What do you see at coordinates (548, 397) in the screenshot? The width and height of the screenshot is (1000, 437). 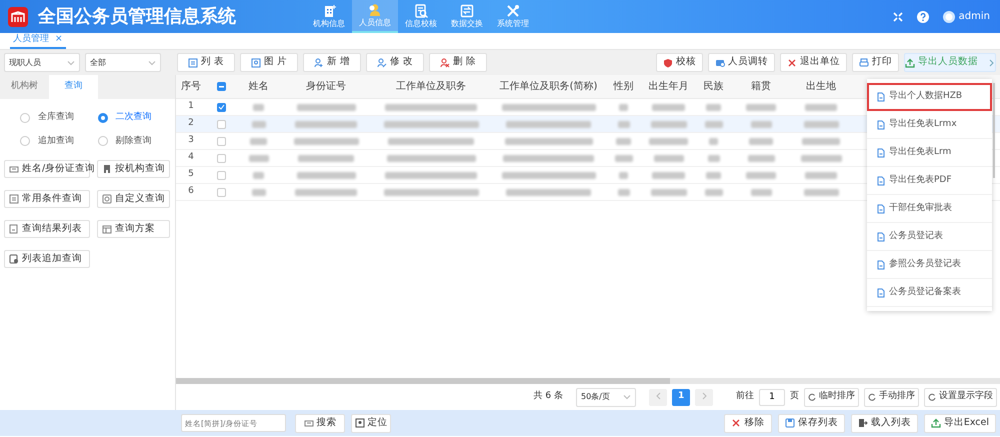 I see `total-count: 共 6 条` at bounding box center [548, 397].